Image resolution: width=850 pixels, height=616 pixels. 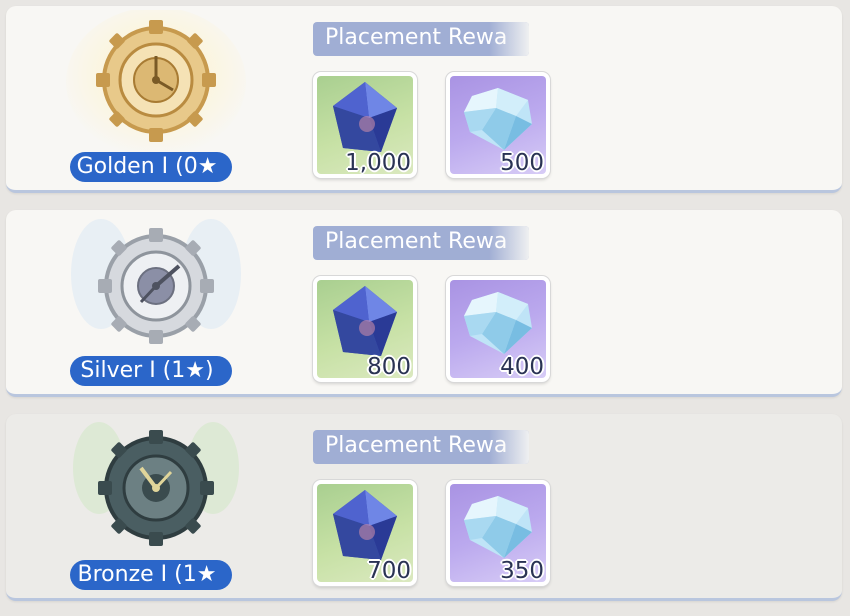 I want to click on reward-item-crystal: 700, so click(x=365, y=533).